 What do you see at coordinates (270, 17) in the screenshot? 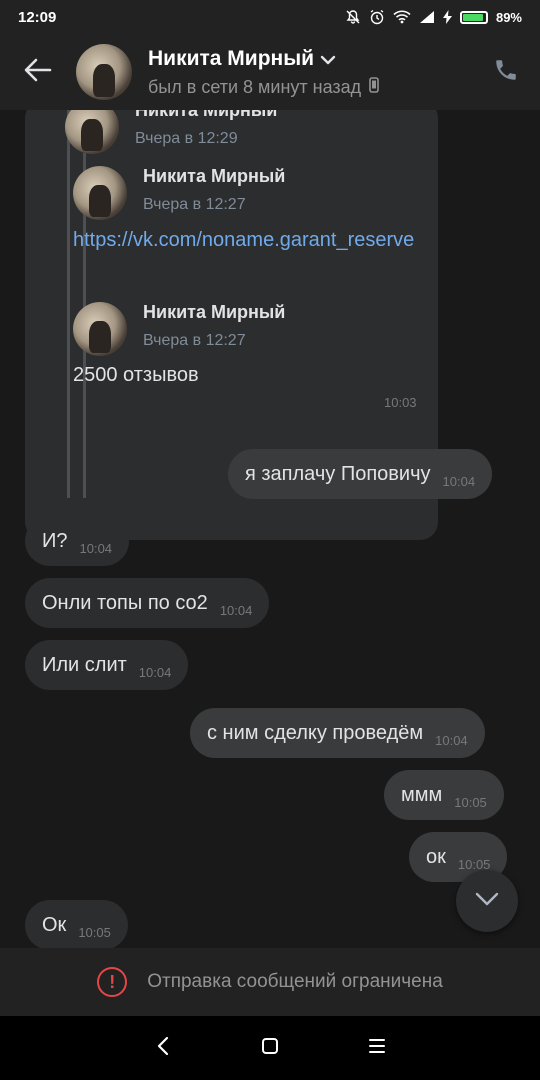
I see `status-bar: 12:09 89%` at bounding box center [270, 17].